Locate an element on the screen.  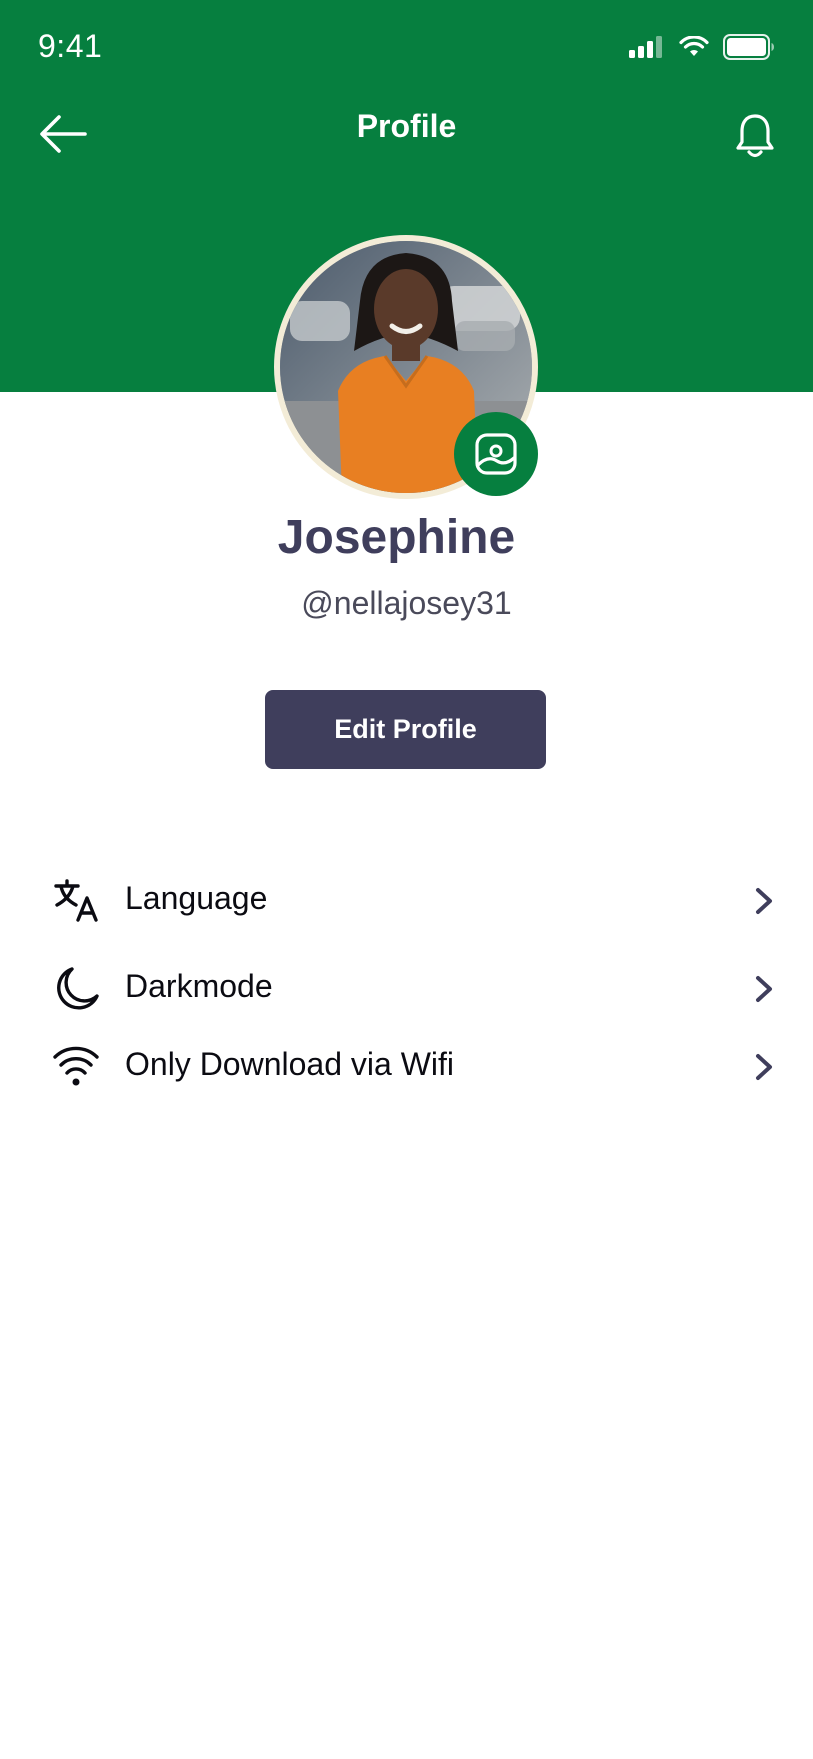
wifi-status-icon is located at coordinates (694, 46).